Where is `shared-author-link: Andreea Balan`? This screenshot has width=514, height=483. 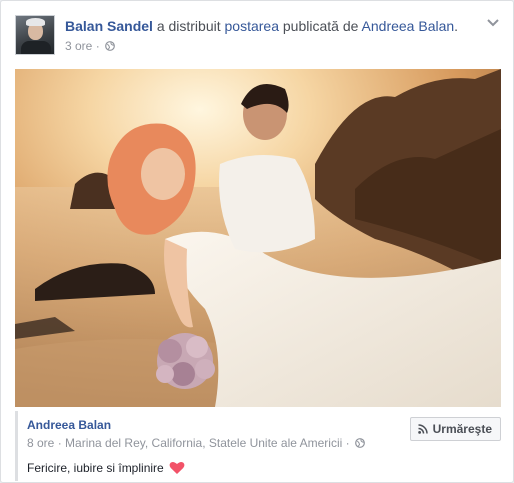 shared-author-link: Andreea Balan is located at coordinates (69, 425).